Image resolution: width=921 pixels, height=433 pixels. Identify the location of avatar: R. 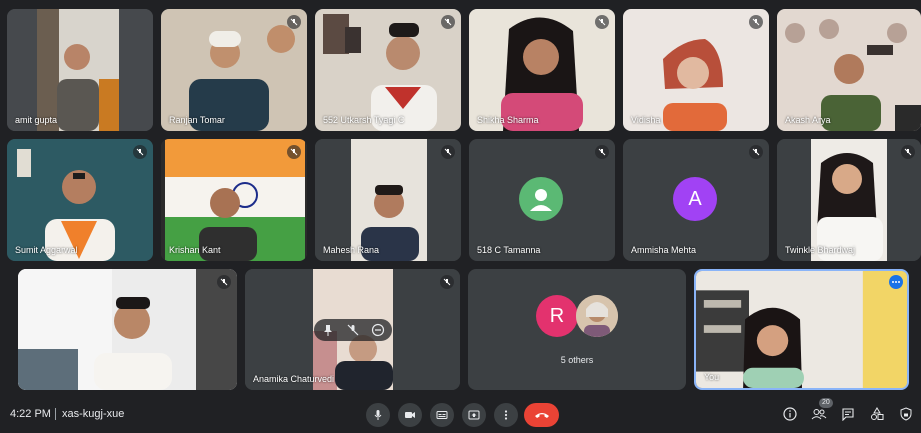
(557, 316).